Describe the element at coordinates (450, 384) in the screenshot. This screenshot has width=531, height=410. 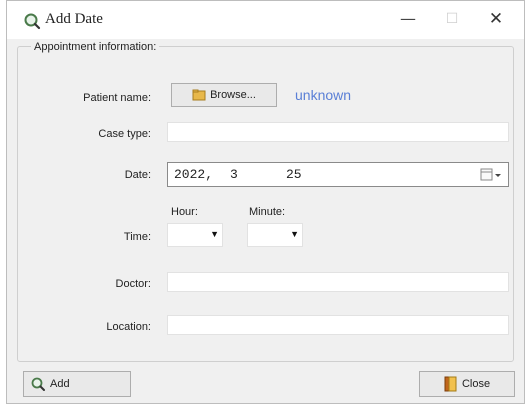
I see `exit-door-icon` at that location.